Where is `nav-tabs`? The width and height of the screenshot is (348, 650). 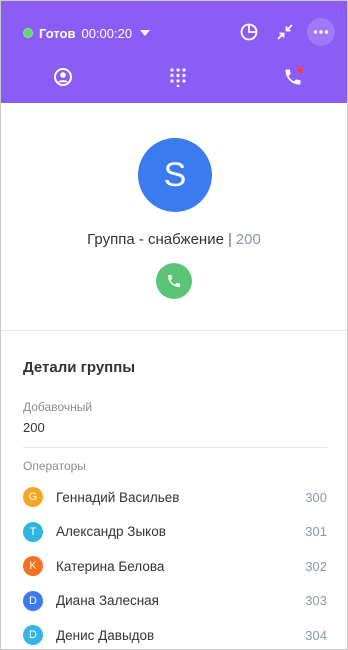
nav-tabs is located at coordinates (174, 80).